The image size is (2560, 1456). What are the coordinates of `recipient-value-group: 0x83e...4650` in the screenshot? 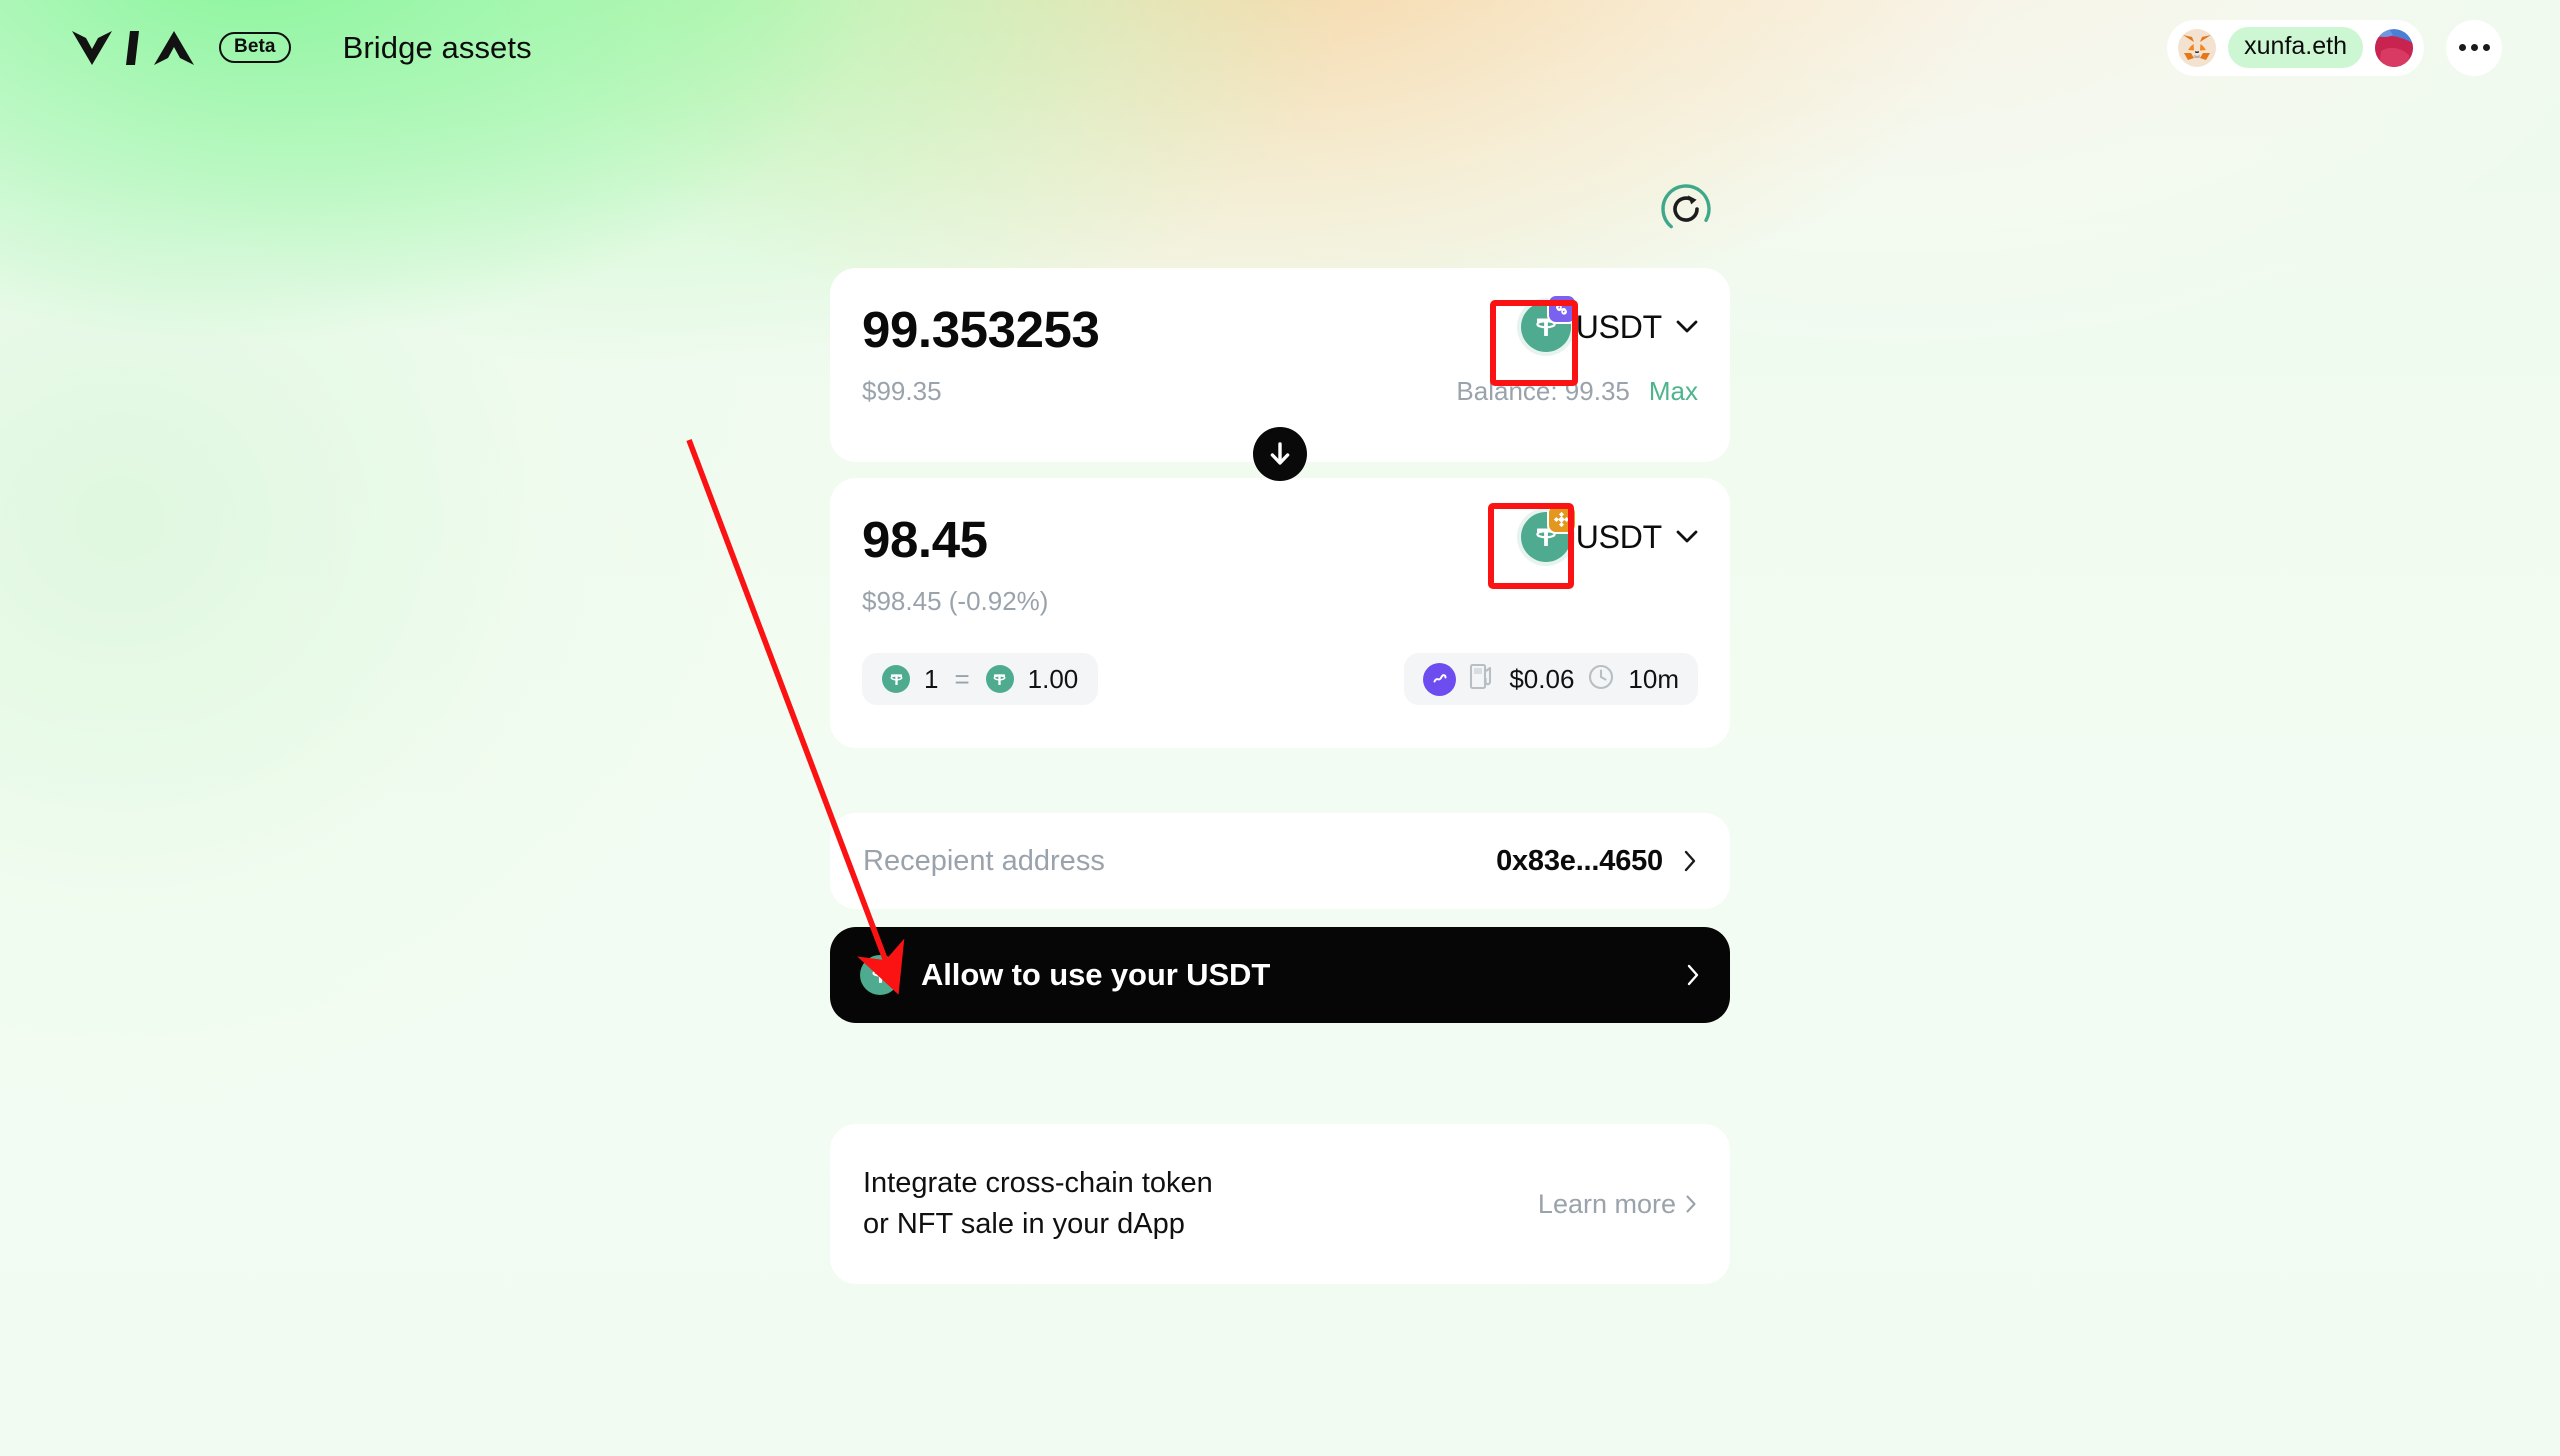 It's located at (1596, 861).